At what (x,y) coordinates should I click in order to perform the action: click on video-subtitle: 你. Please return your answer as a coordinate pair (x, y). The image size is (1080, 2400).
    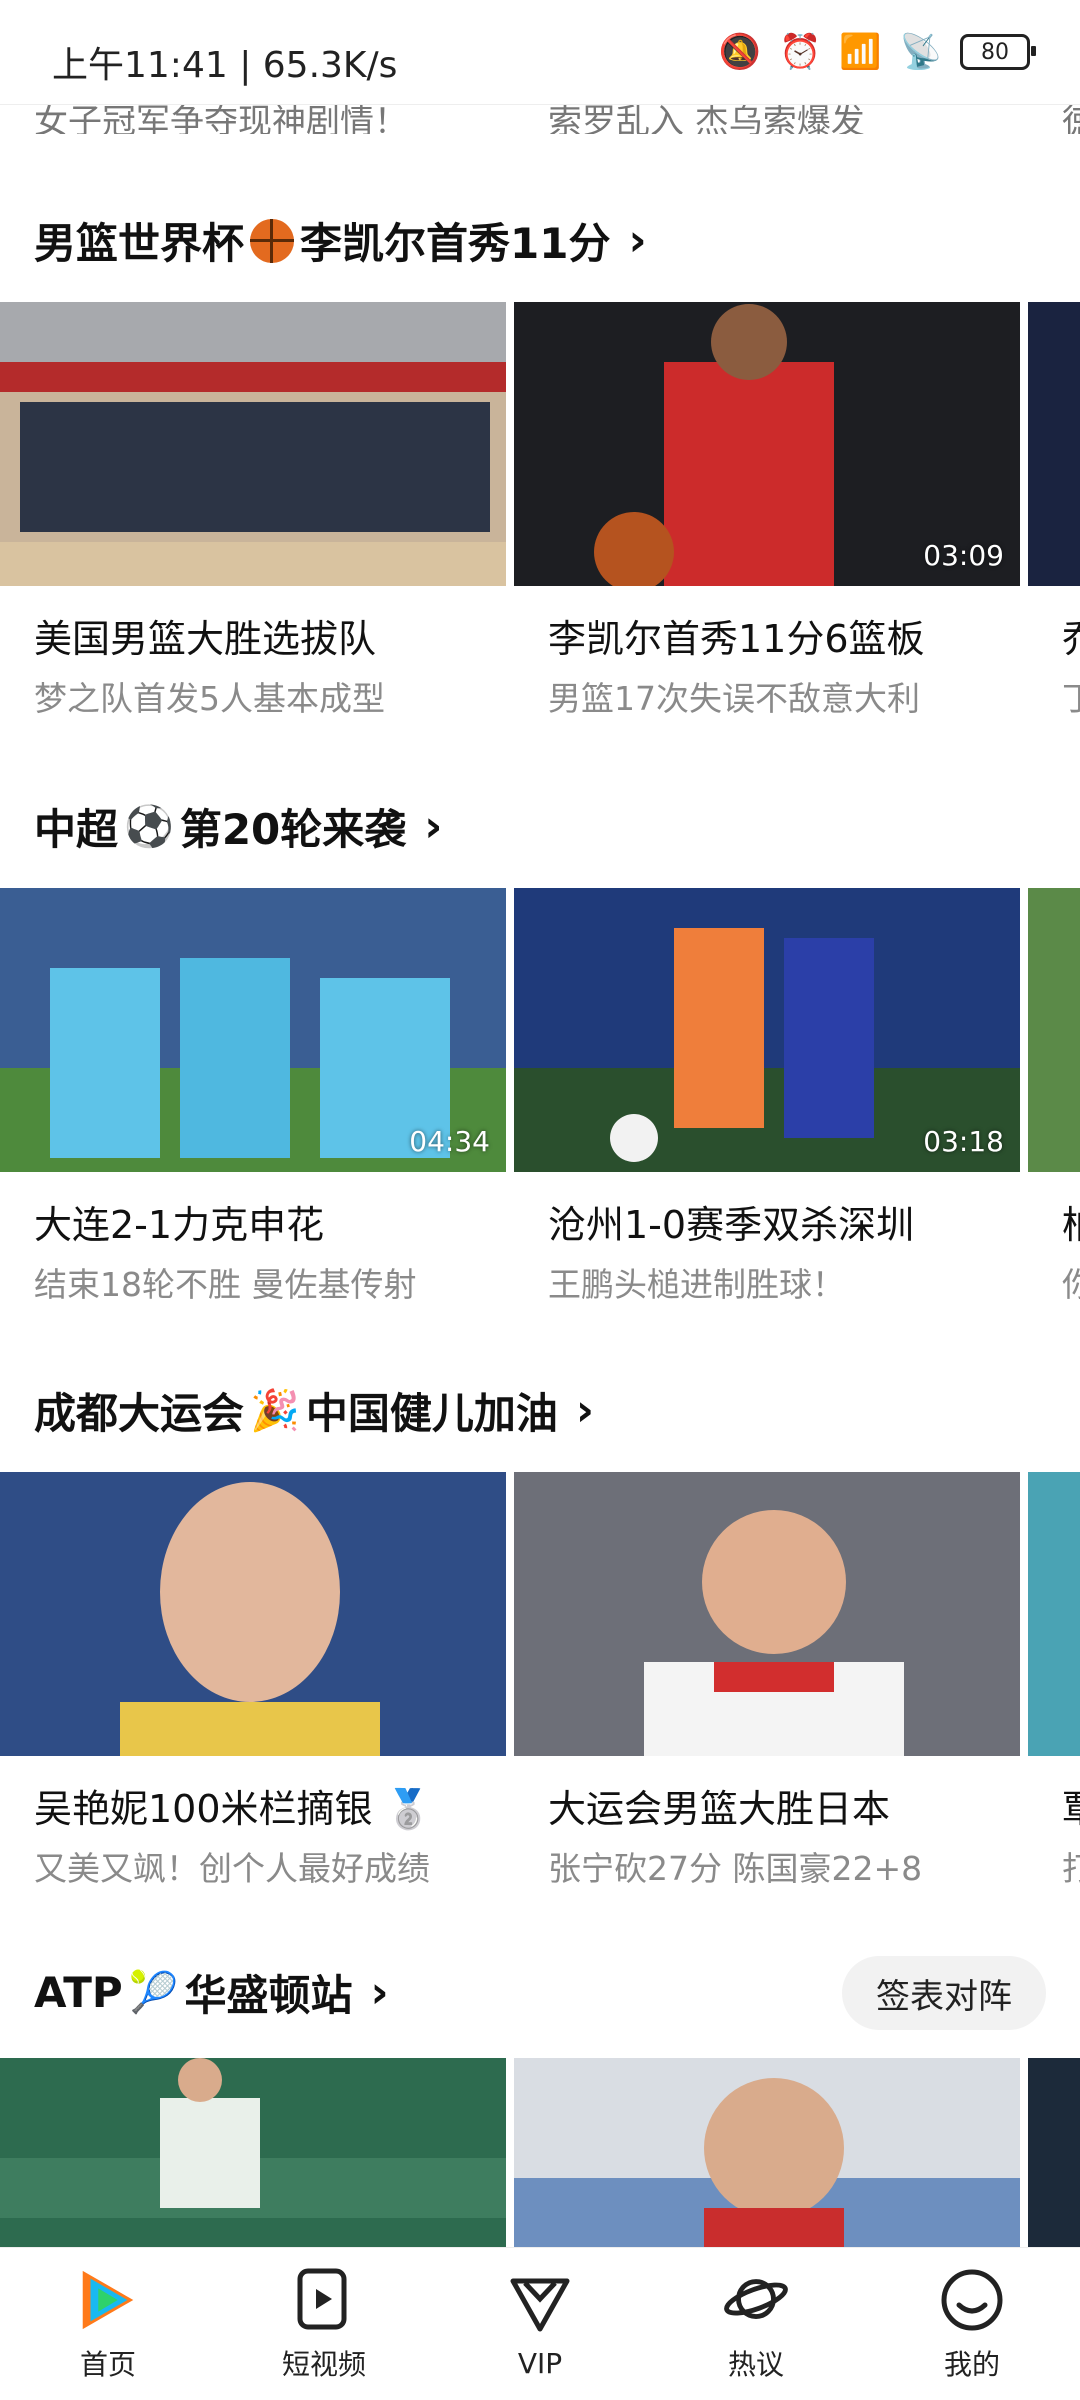
    Looking at the image, I should click on (1071, 1284).